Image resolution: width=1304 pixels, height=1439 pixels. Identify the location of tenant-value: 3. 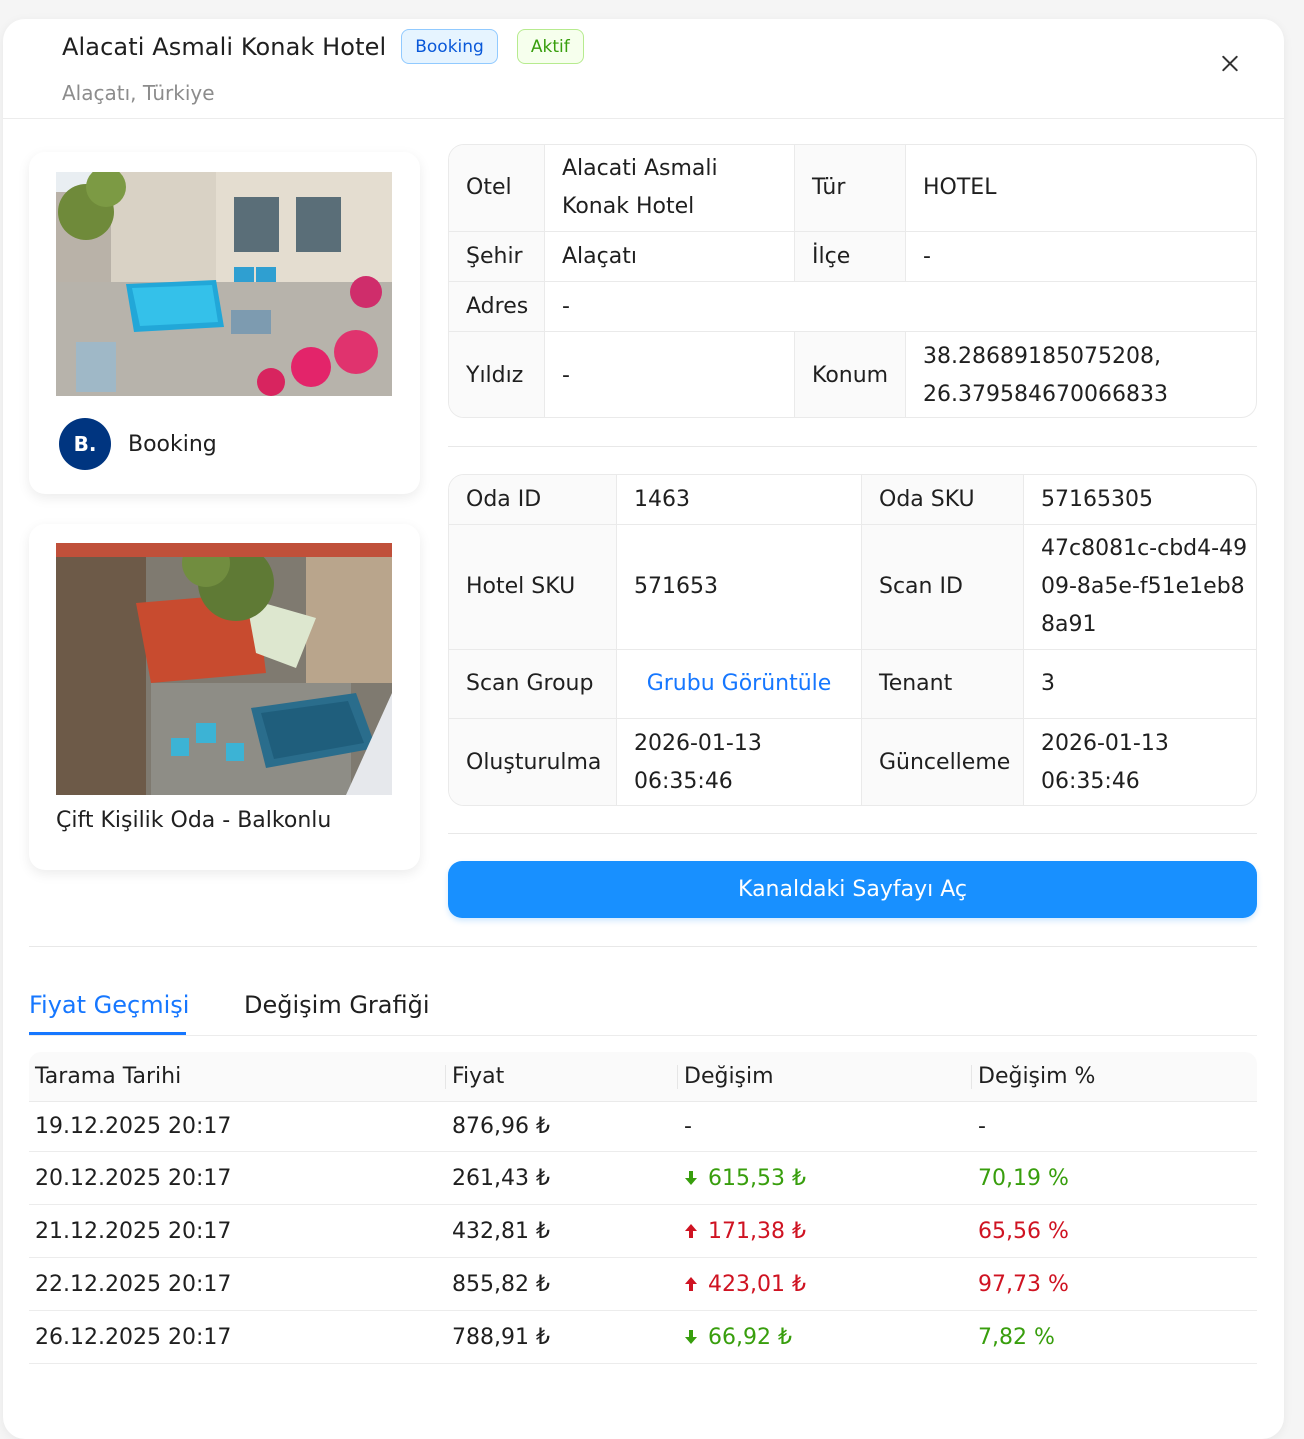
(1048, 683).